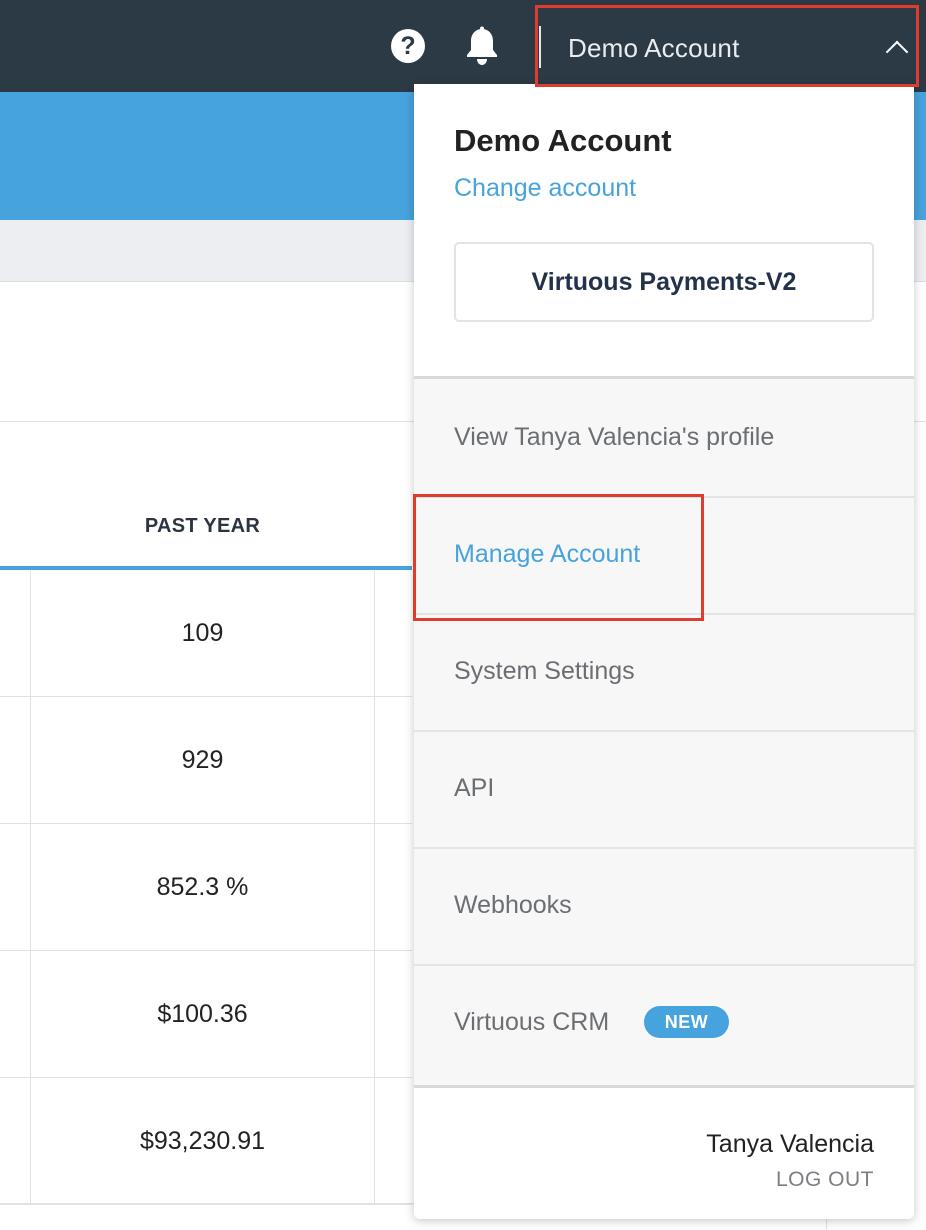 This screenshot has height=1230, width=926. I want to click on column-header-past-year: PAST YEAR, so click(202, 526).